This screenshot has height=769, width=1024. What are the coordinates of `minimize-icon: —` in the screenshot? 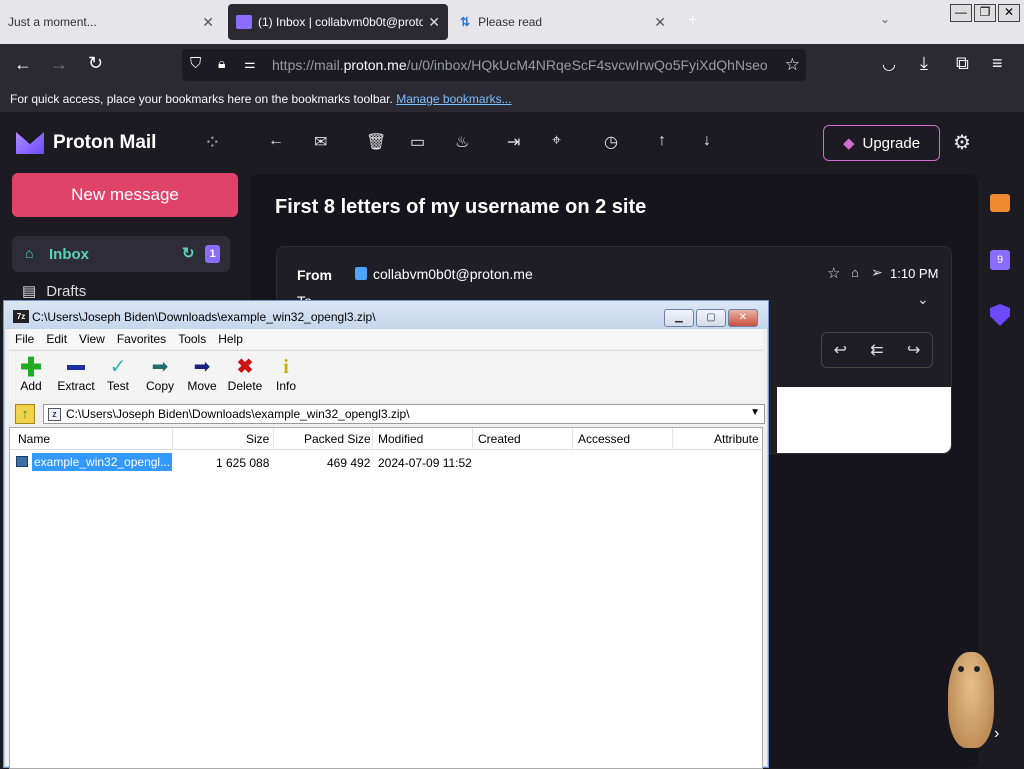 It's located at (961, 13).